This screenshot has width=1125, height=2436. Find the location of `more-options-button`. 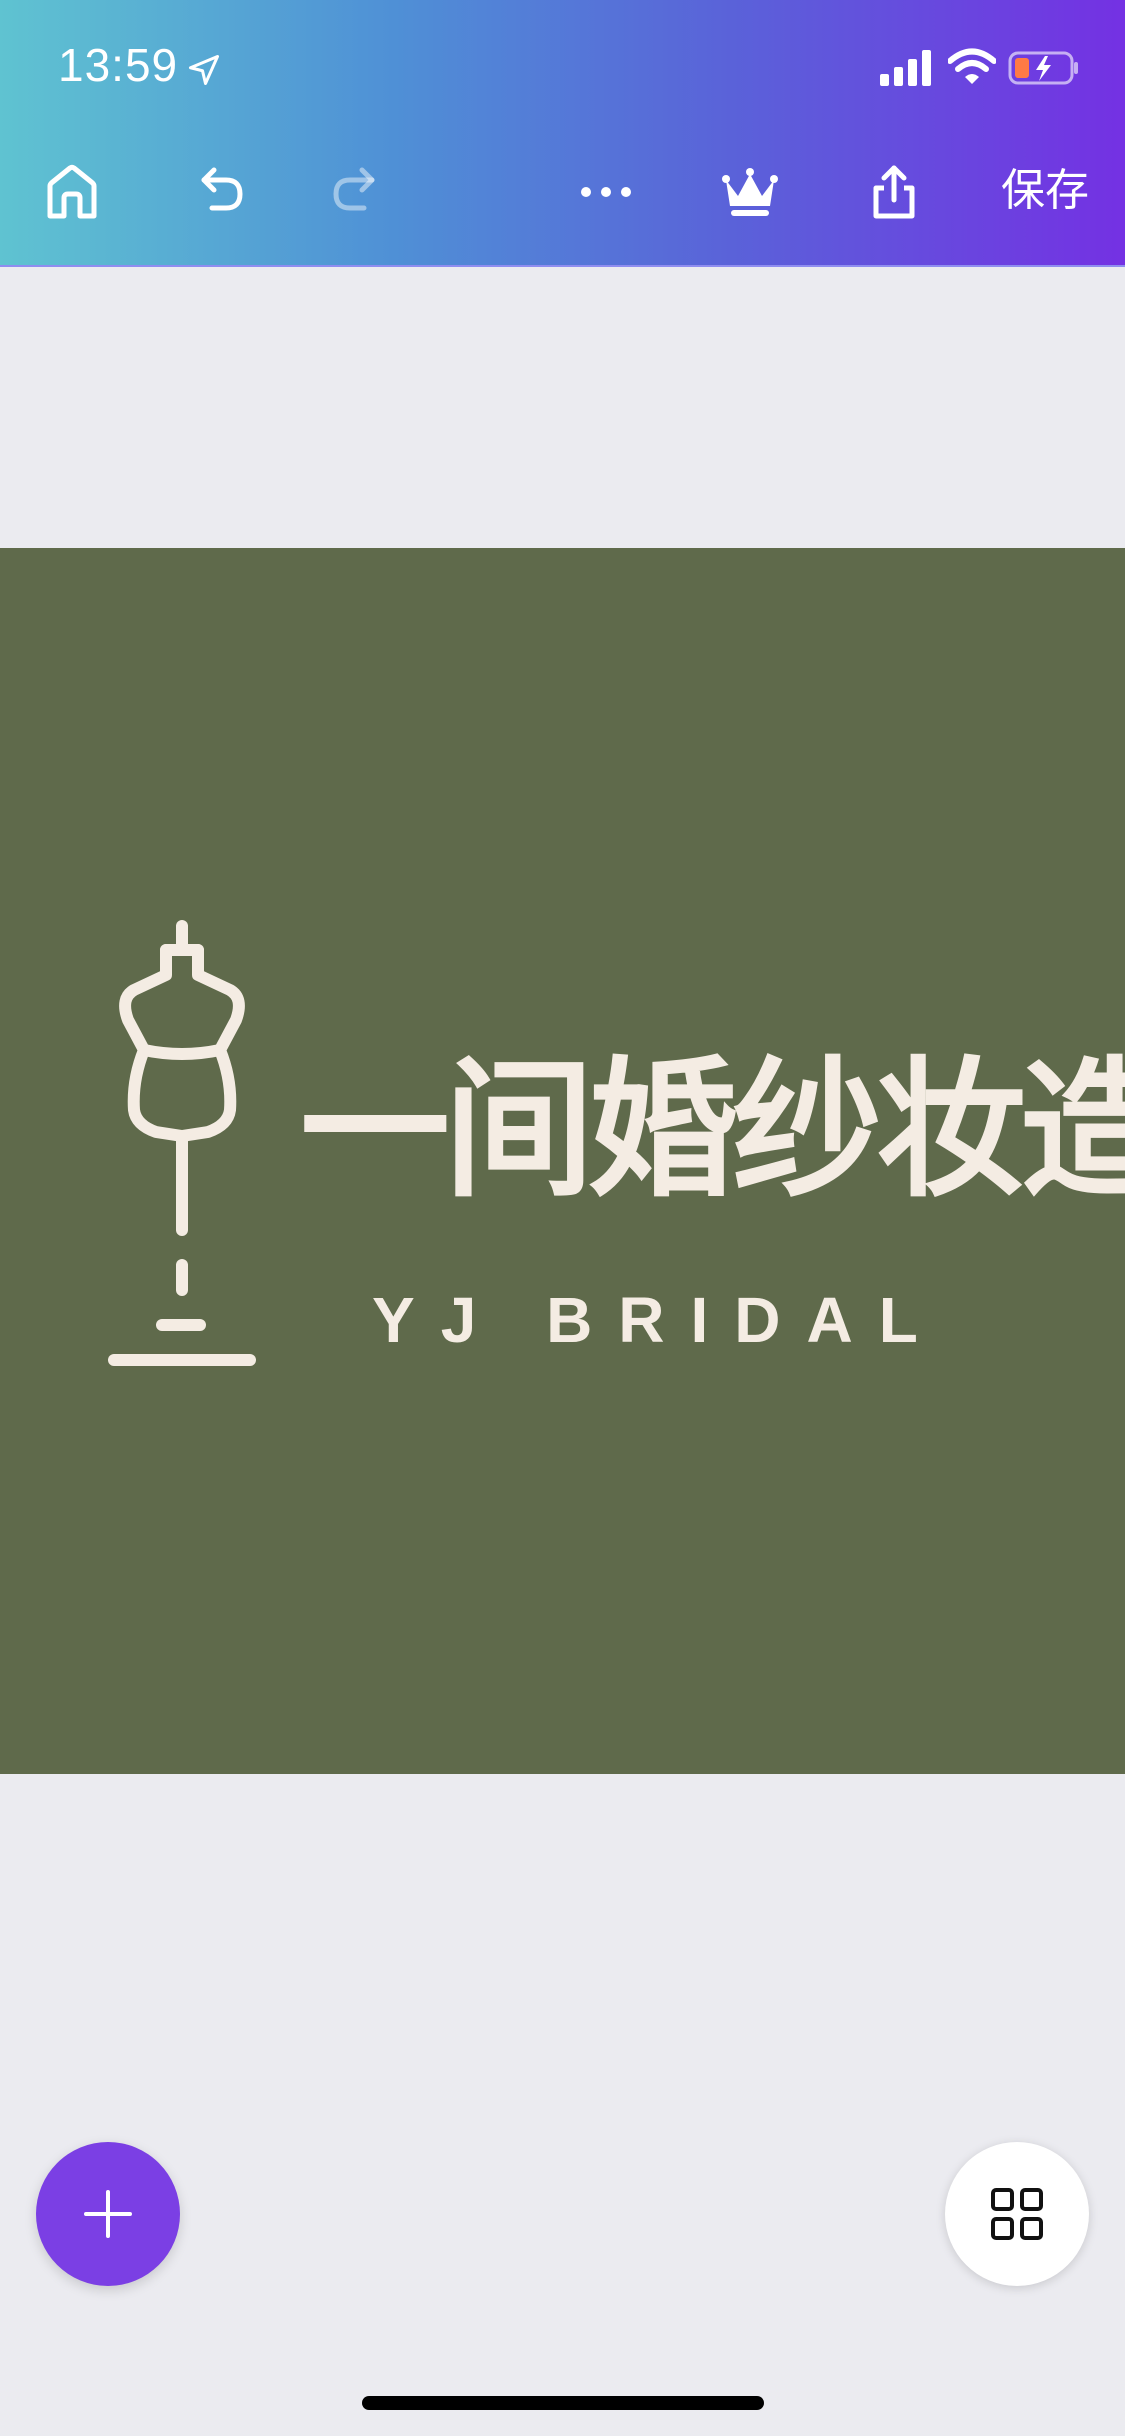

more-options-button is located at coordinates (606, 192).